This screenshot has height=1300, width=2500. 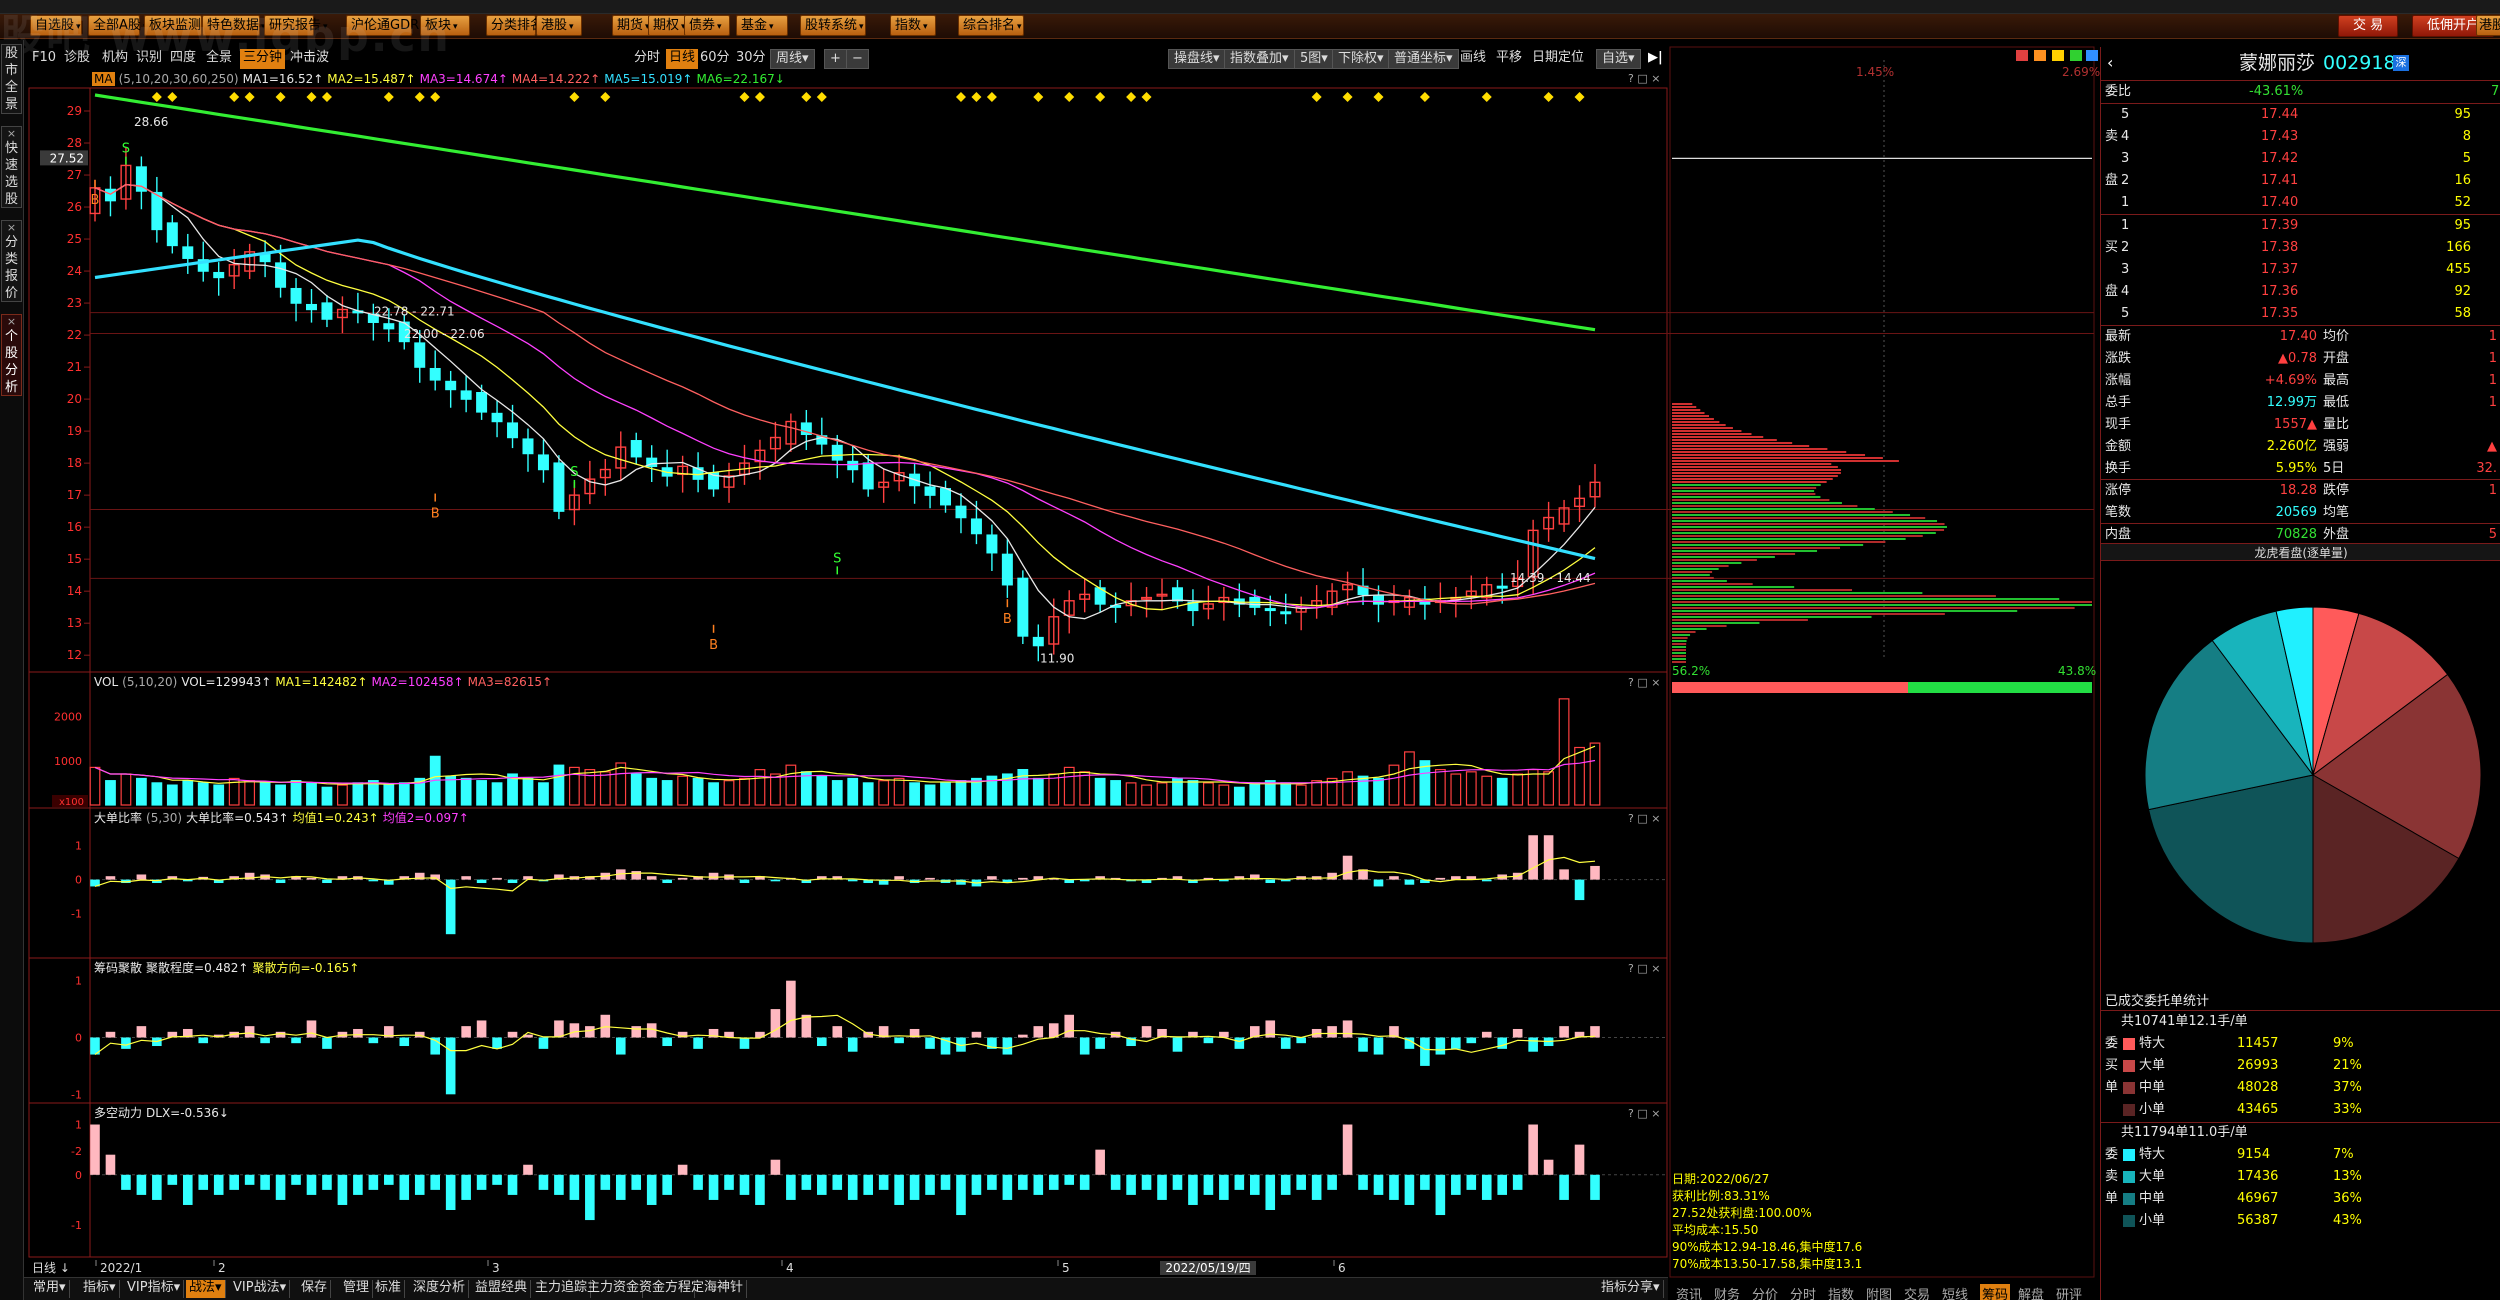 What do you see at coordinates (1803, 1292) in the screenshot?
I see `mid-tab: 分时` at bounding box center [1803, 1292].